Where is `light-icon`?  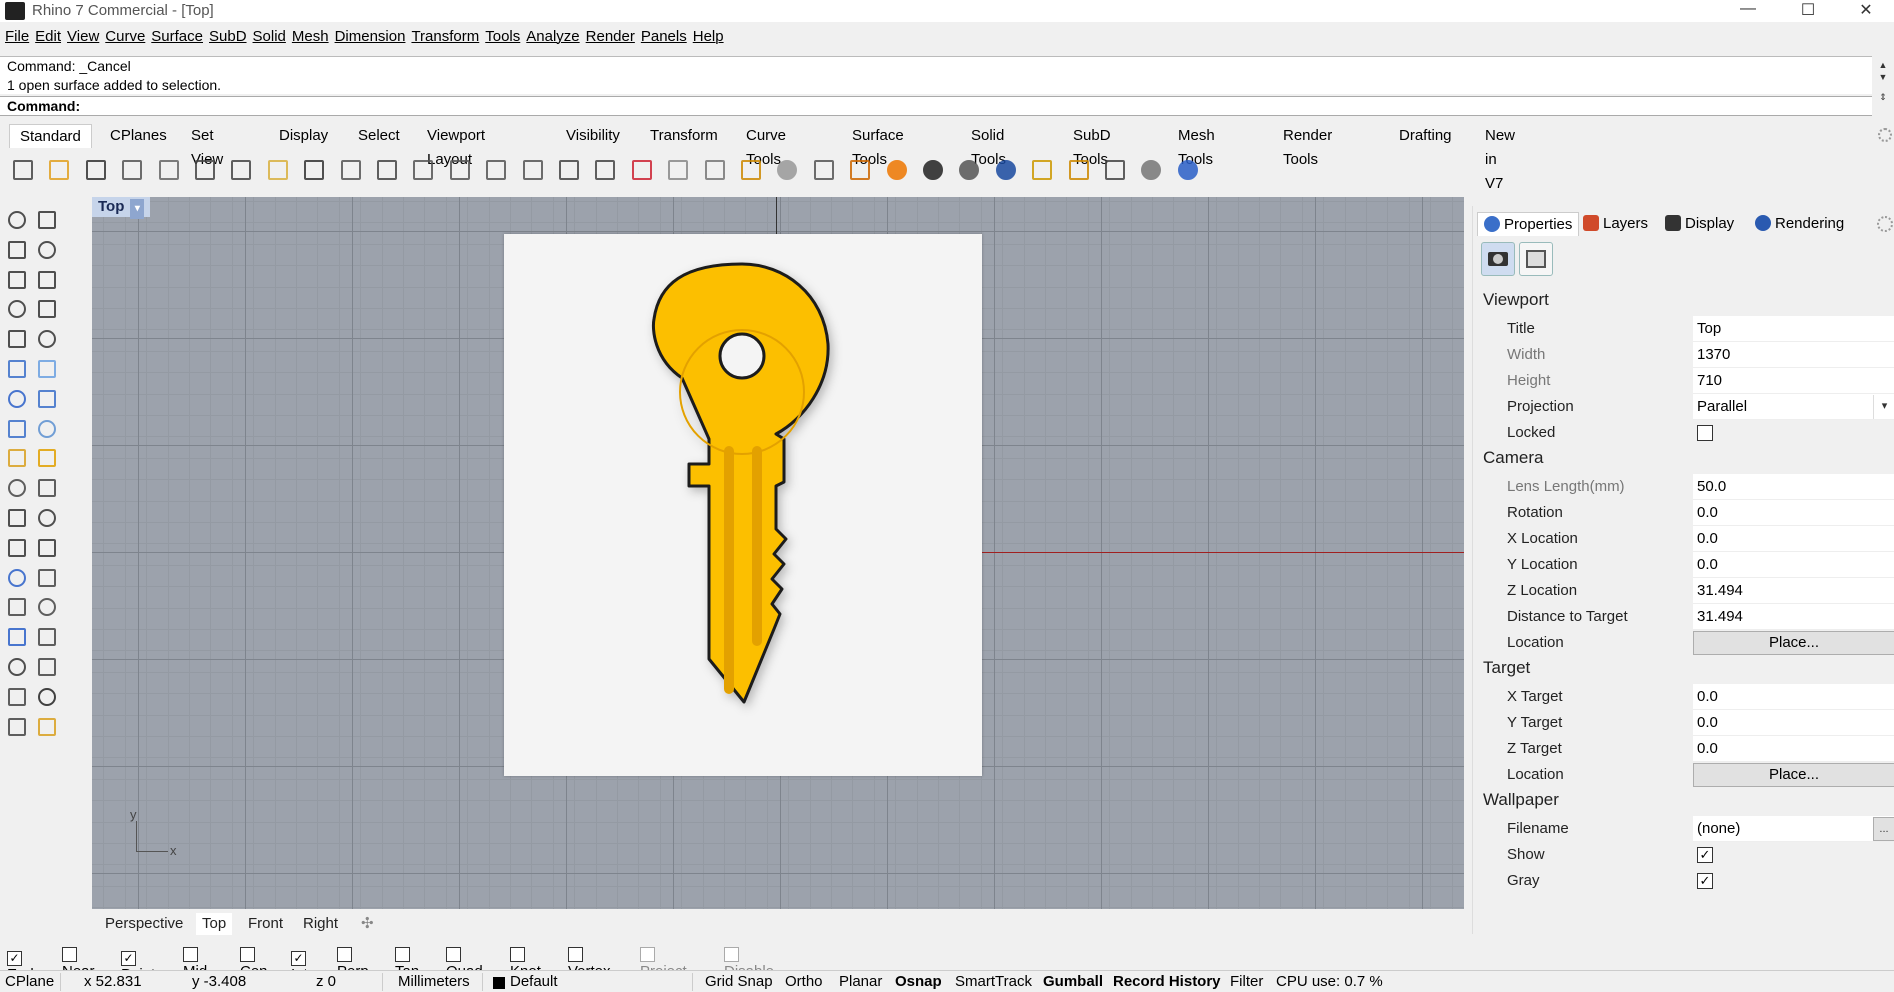 light-icon is located at coordinates (787, 170).